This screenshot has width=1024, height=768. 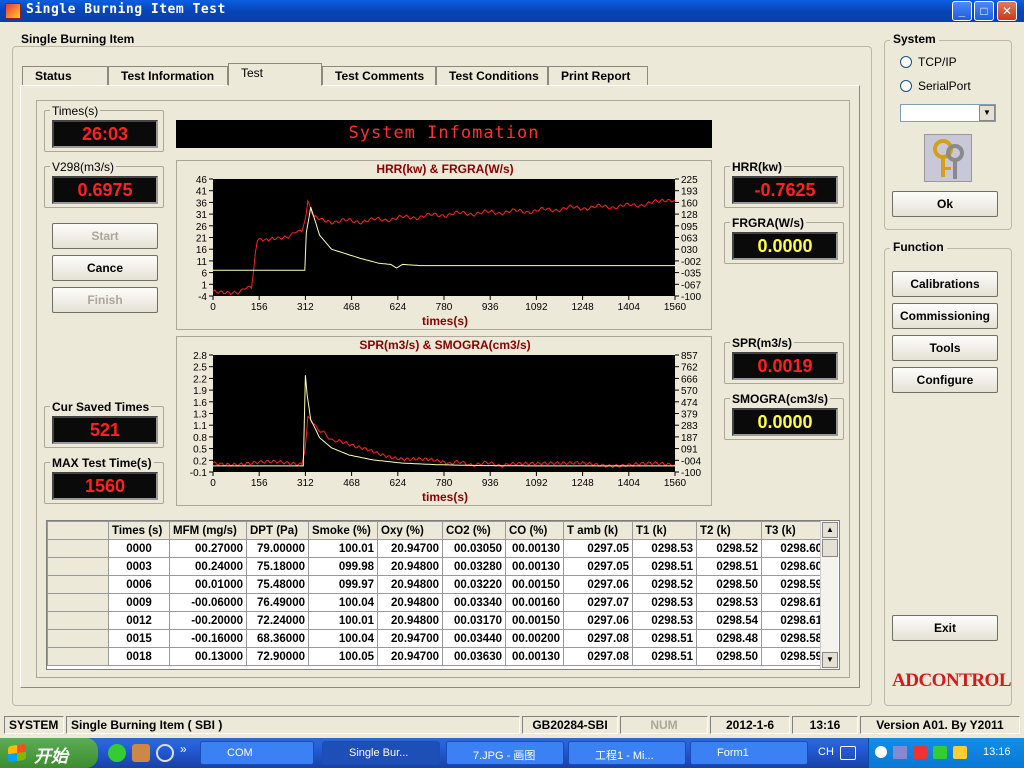 What do you see at coordinates (848, 753) in the screenshot?
I see `keyboard-icon` at bounding box center [848, 753].